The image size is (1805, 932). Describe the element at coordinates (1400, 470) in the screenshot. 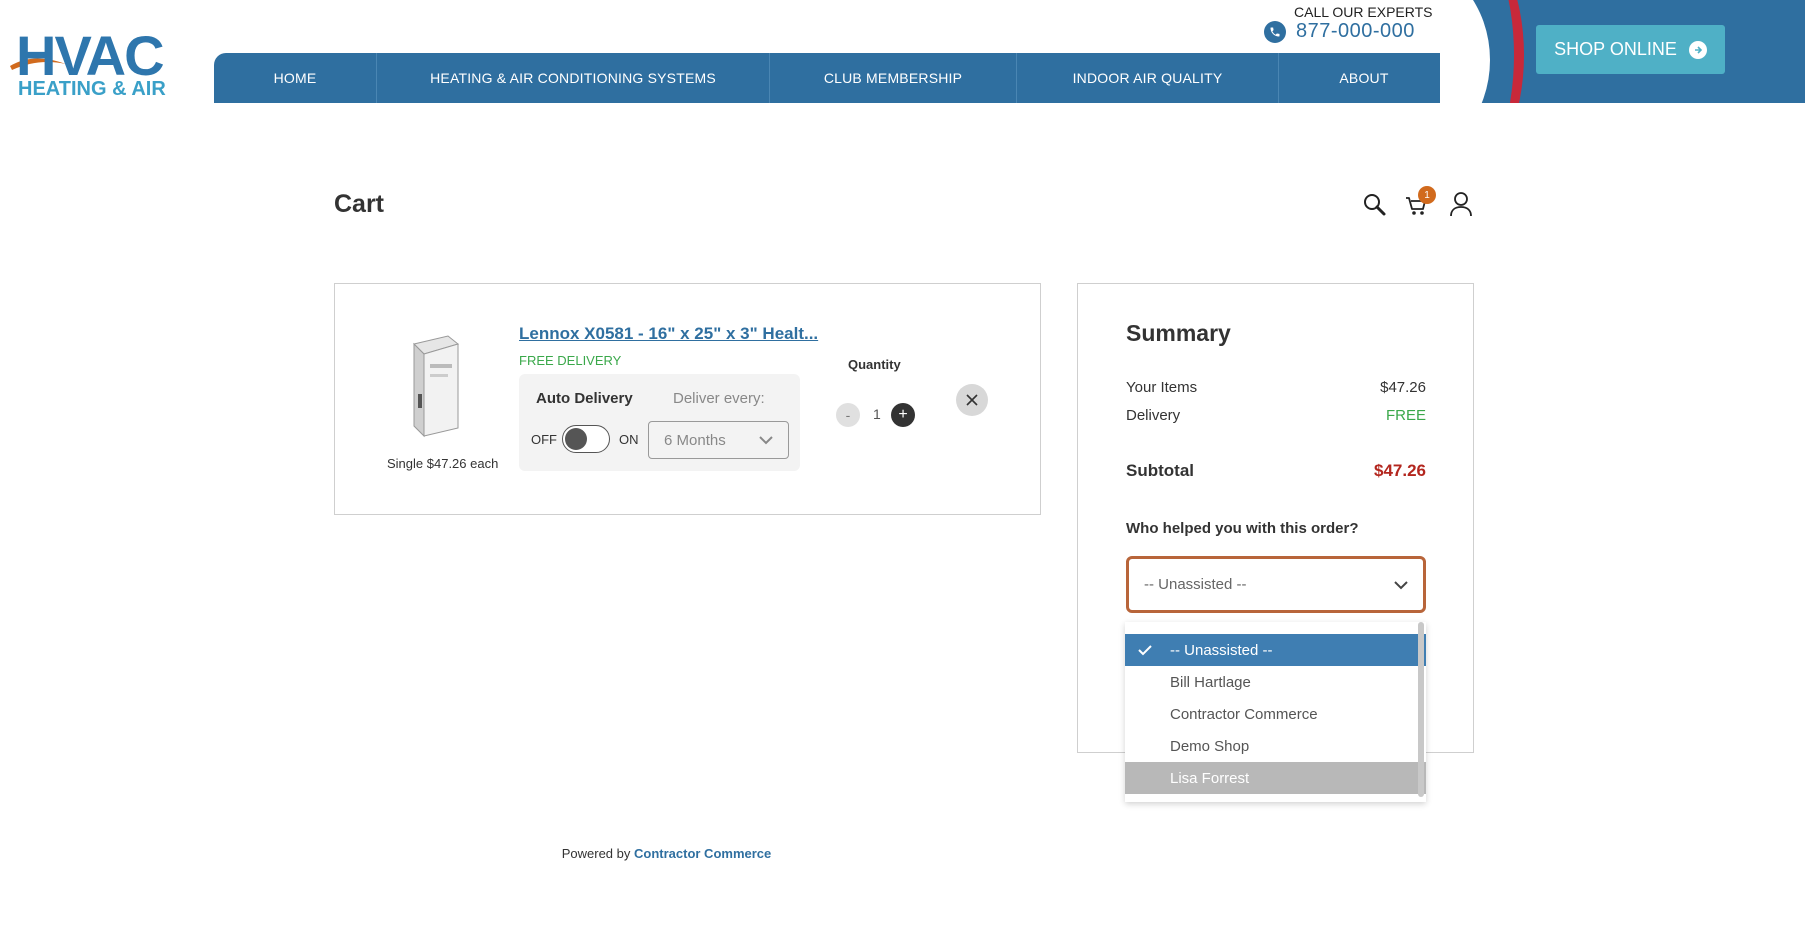

I see `subtotal-value: $47.26` at that location.